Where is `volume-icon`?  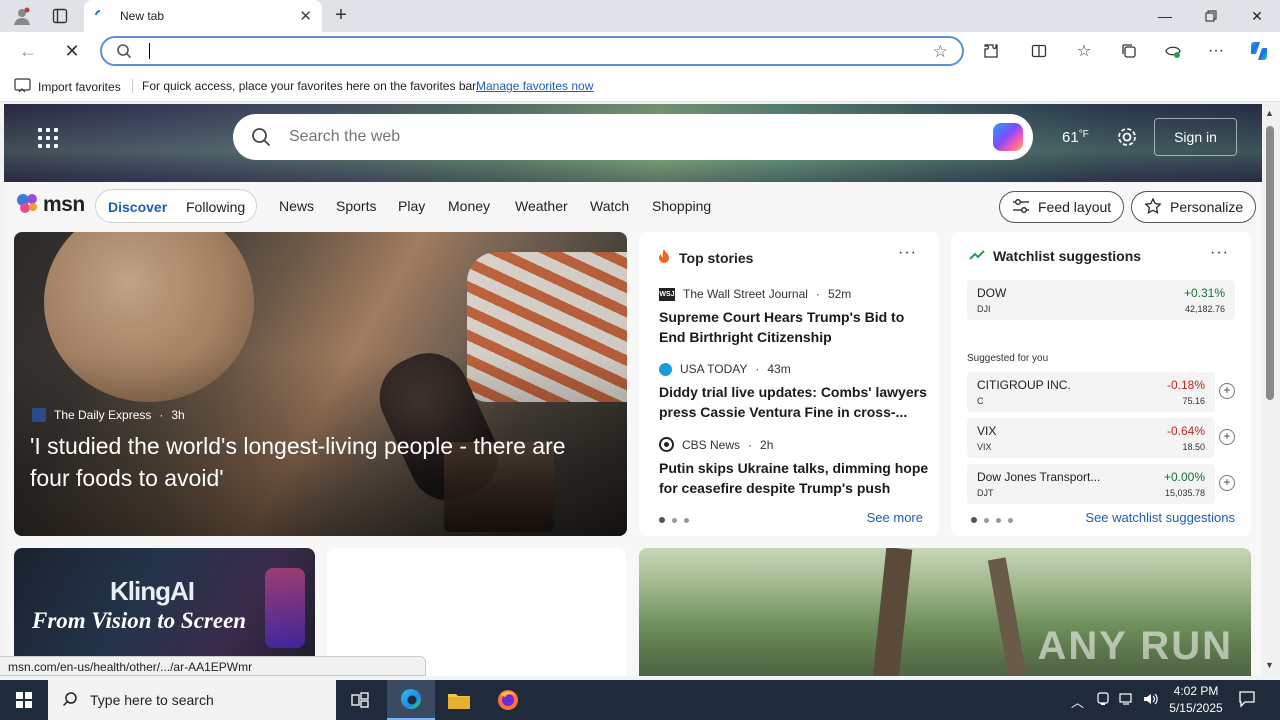
volume-icon is located at coordinates (1151, 700).